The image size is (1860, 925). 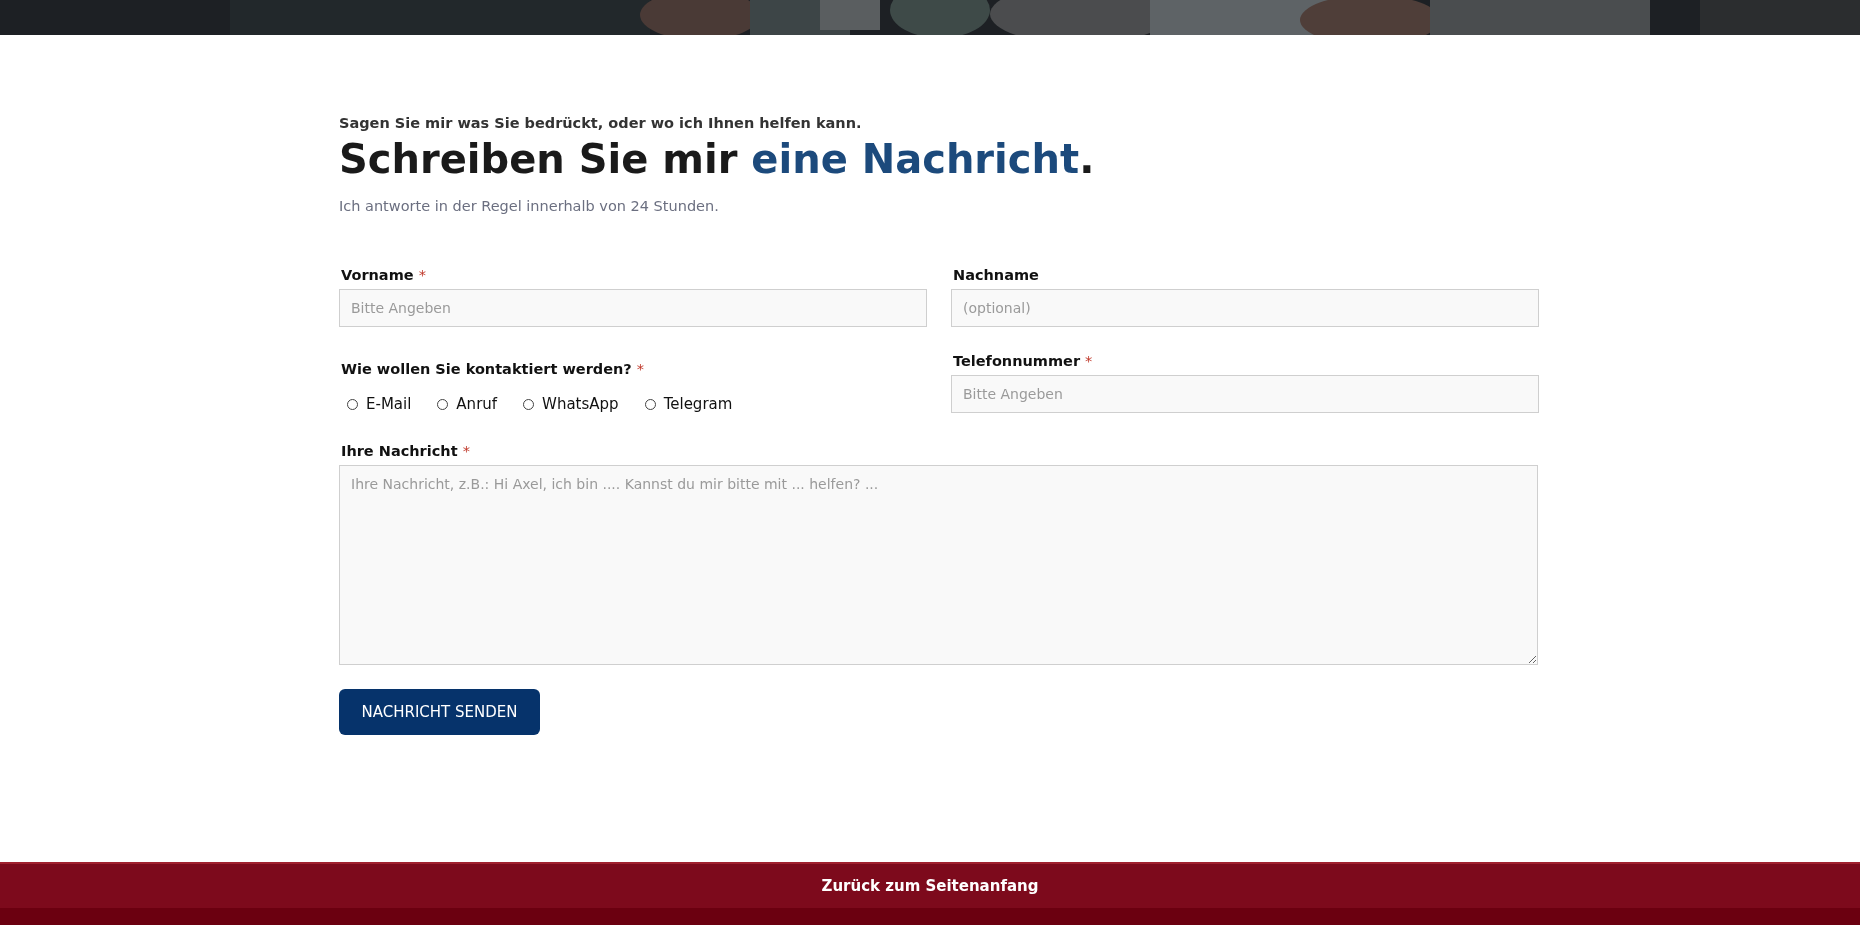 What do you see at coordinates (688, 404) in the screenshot?
I see `radio-option: Telegram` at bounding box center [688, 404].